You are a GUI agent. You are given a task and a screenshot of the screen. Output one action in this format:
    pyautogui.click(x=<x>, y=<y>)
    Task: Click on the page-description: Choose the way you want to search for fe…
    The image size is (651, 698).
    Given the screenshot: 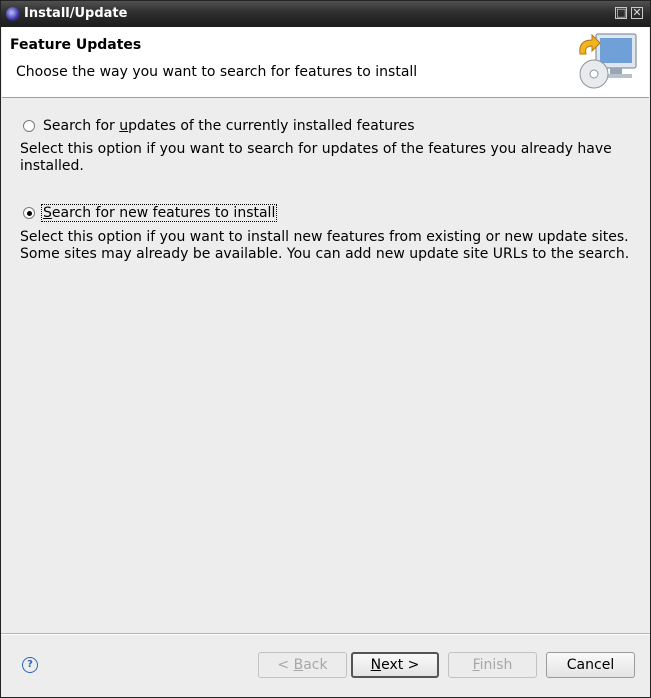 What is the action you would take?
    pyautogui.click(x=217, y=72)
    